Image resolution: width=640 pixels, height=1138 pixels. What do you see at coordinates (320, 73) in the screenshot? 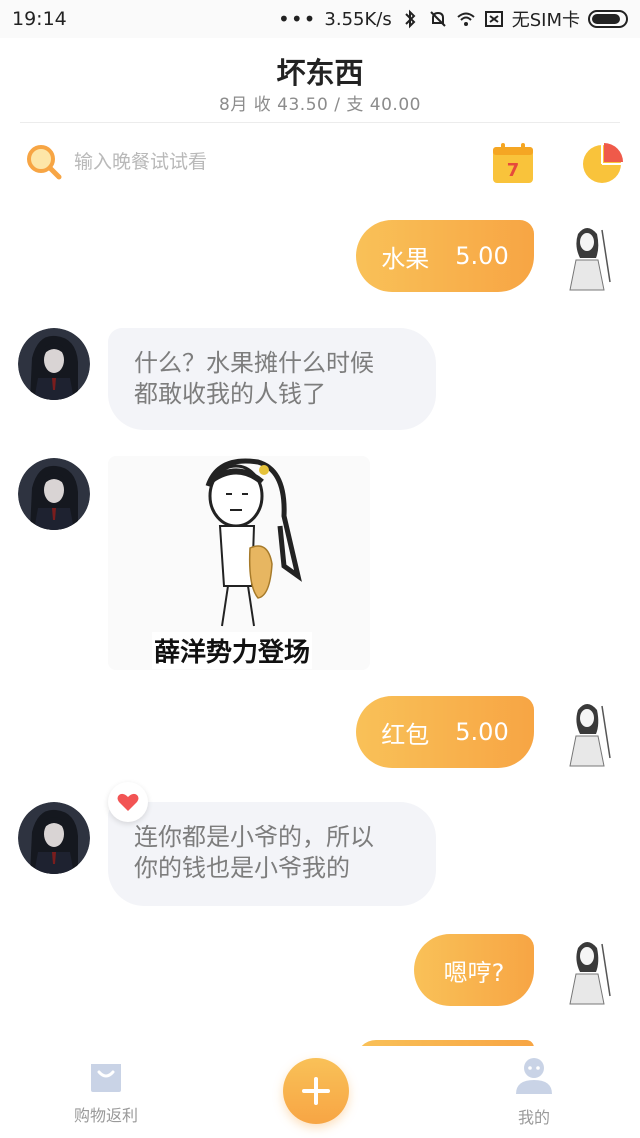
I see `page-title: 坏东西` at bounding box center [320, 73].